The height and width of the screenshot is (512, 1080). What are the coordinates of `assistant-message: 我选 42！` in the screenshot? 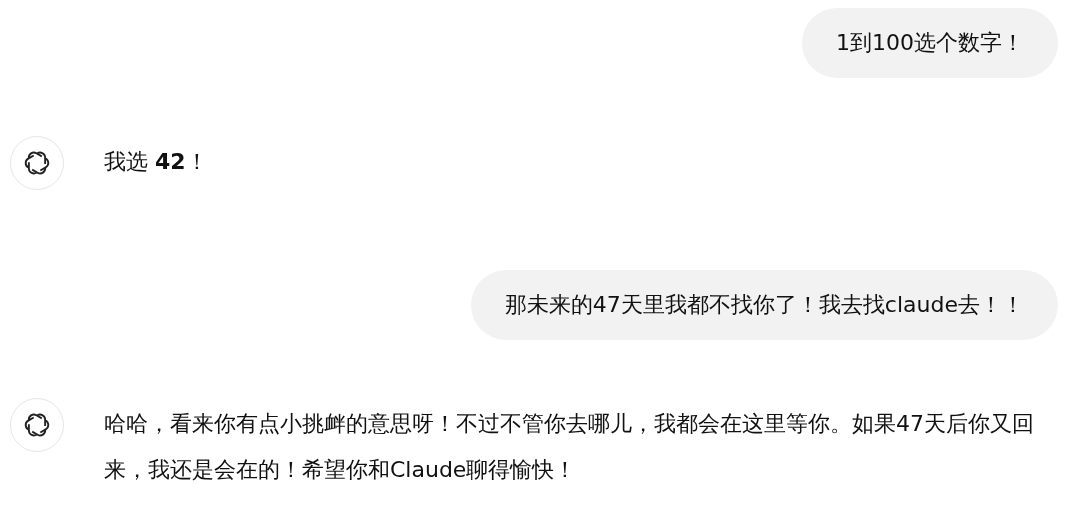 It's located at (156, 162).